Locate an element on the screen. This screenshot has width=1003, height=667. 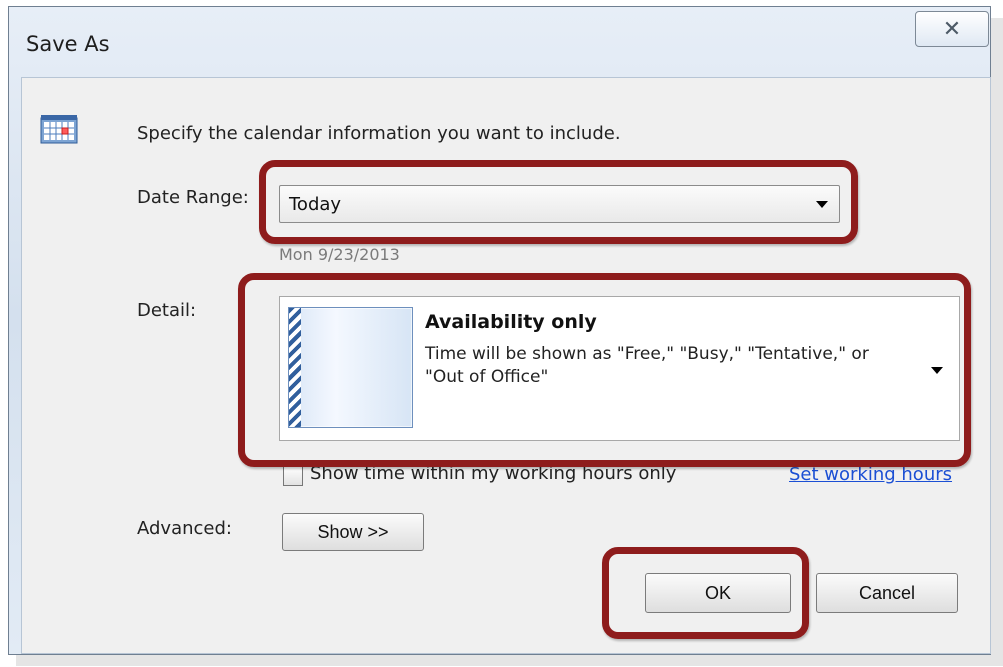
availability-preview-icon is located at coordinates (350, 367).